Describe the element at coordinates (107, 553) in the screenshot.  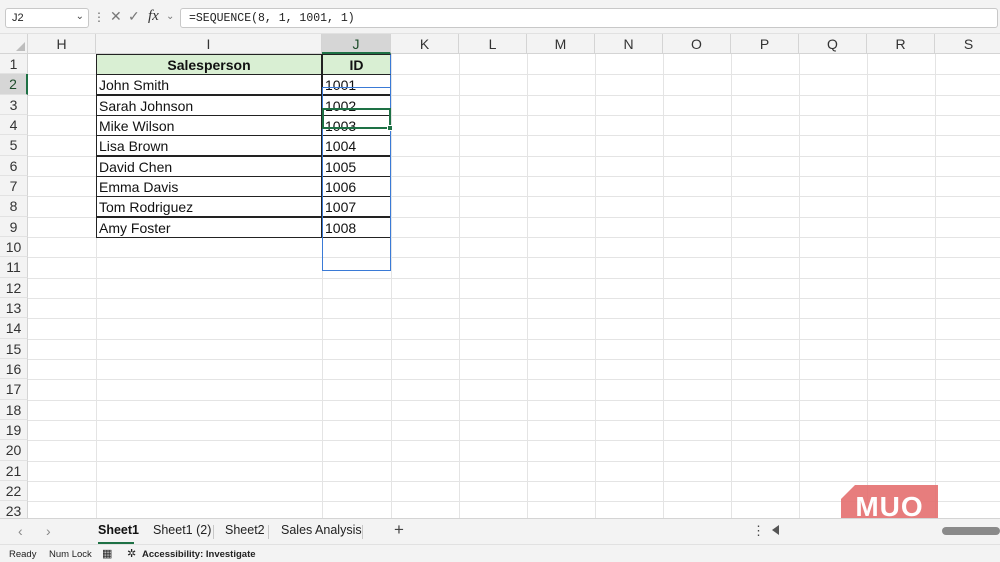
I see `page-layout-icon: ▦` at that location.